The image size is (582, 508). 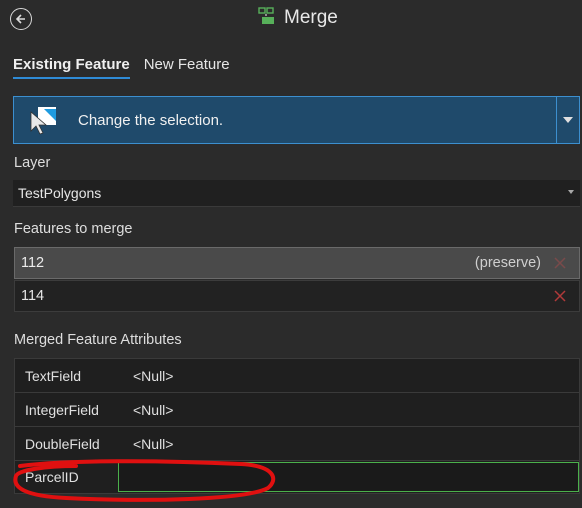 I want to click on feature-row-112: 112 (preserve), so click(x=297, y=263).